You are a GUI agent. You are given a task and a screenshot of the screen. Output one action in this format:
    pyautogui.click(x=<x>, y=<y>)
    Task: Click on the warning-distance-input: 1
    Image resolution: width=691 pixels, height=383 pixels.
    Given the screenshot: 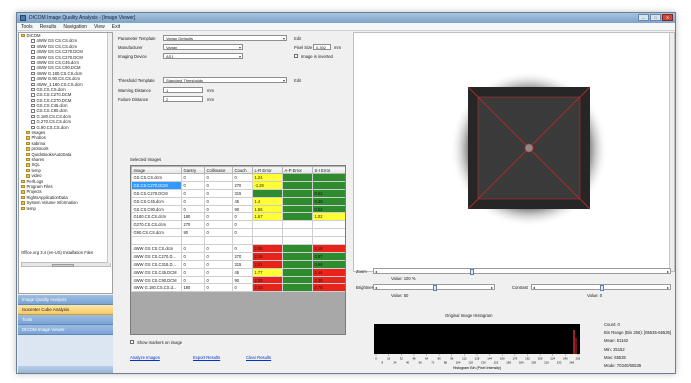 What is the action you would take?
    pyautogui.click(x=183, y=90)
    